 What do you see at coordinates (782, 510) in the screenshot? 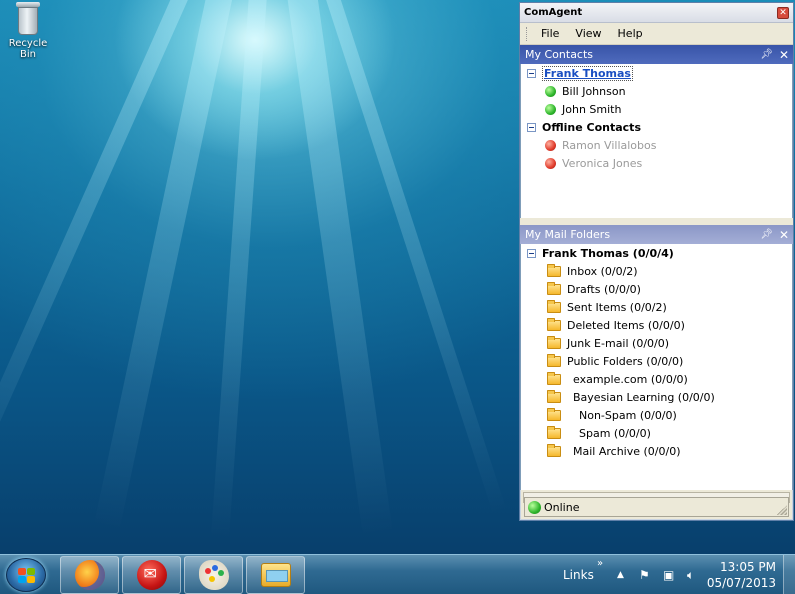
I see `resize-grip-icon` at bounding box center [782, 510].